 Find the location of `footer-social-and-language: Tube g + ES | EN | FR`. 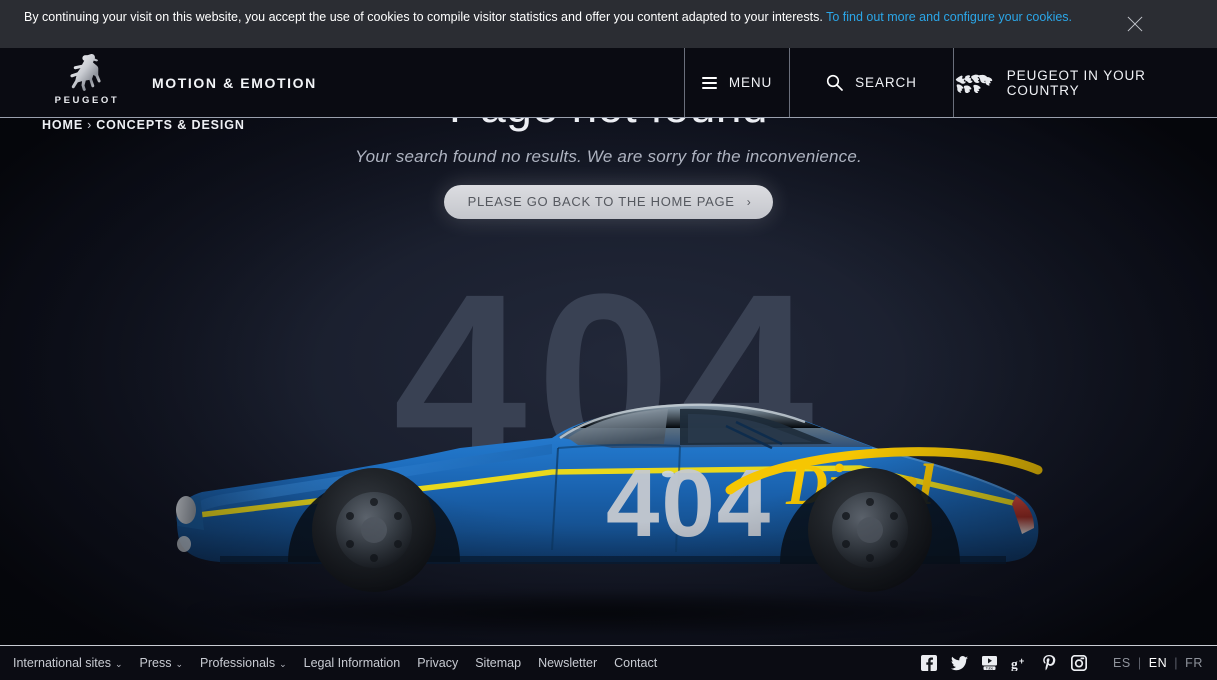

footer-social-and-language: Tube g + ES | EN | FR is located at coordinates (1069, 663).